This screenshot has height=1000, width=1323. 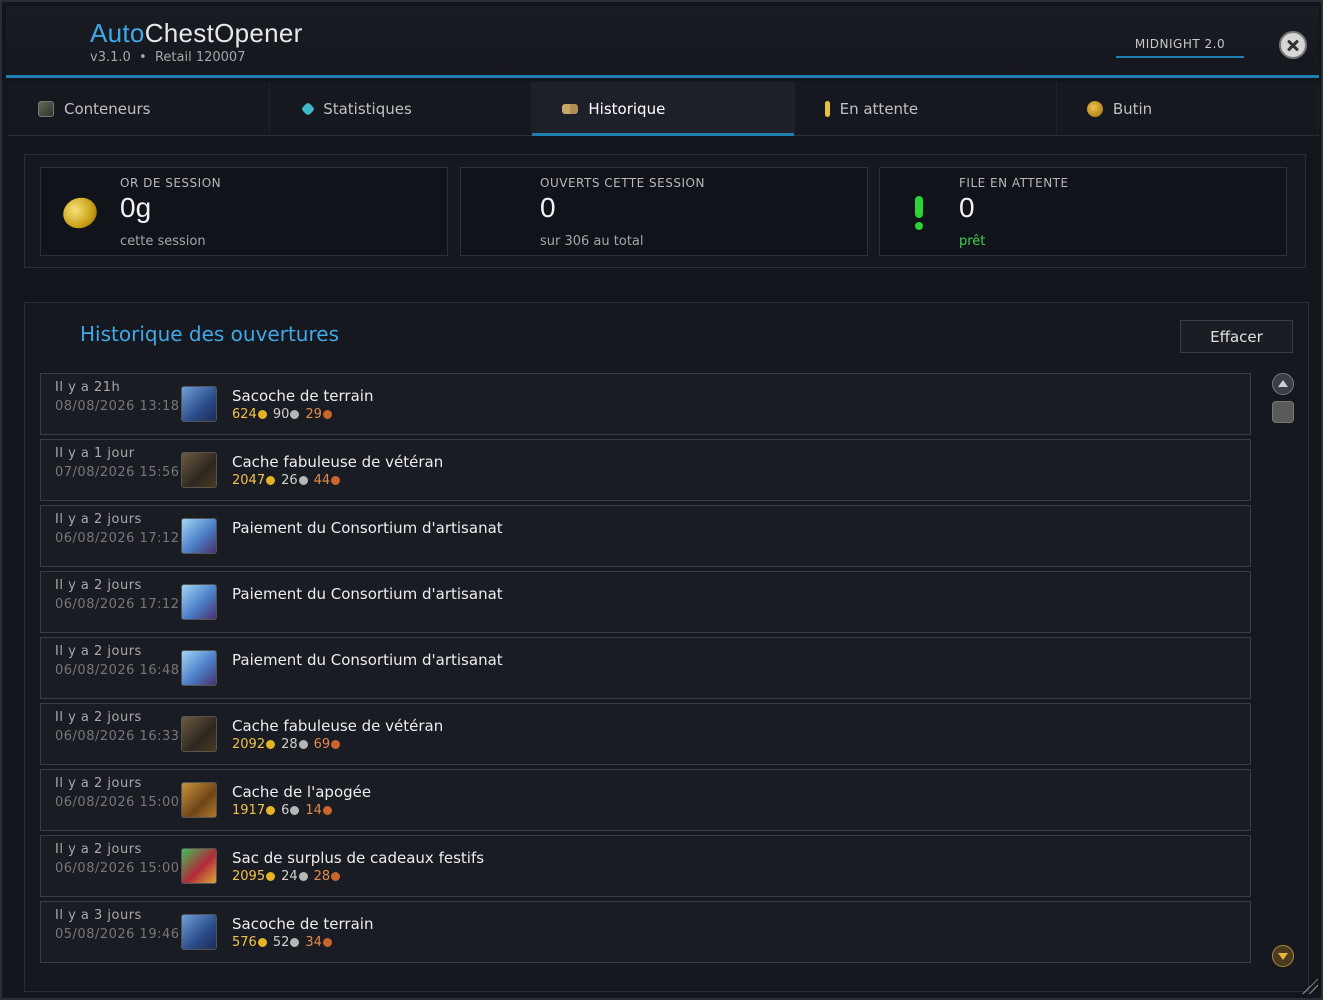 I want to click on stat-sub: cette session, so click(x=163, y=241).